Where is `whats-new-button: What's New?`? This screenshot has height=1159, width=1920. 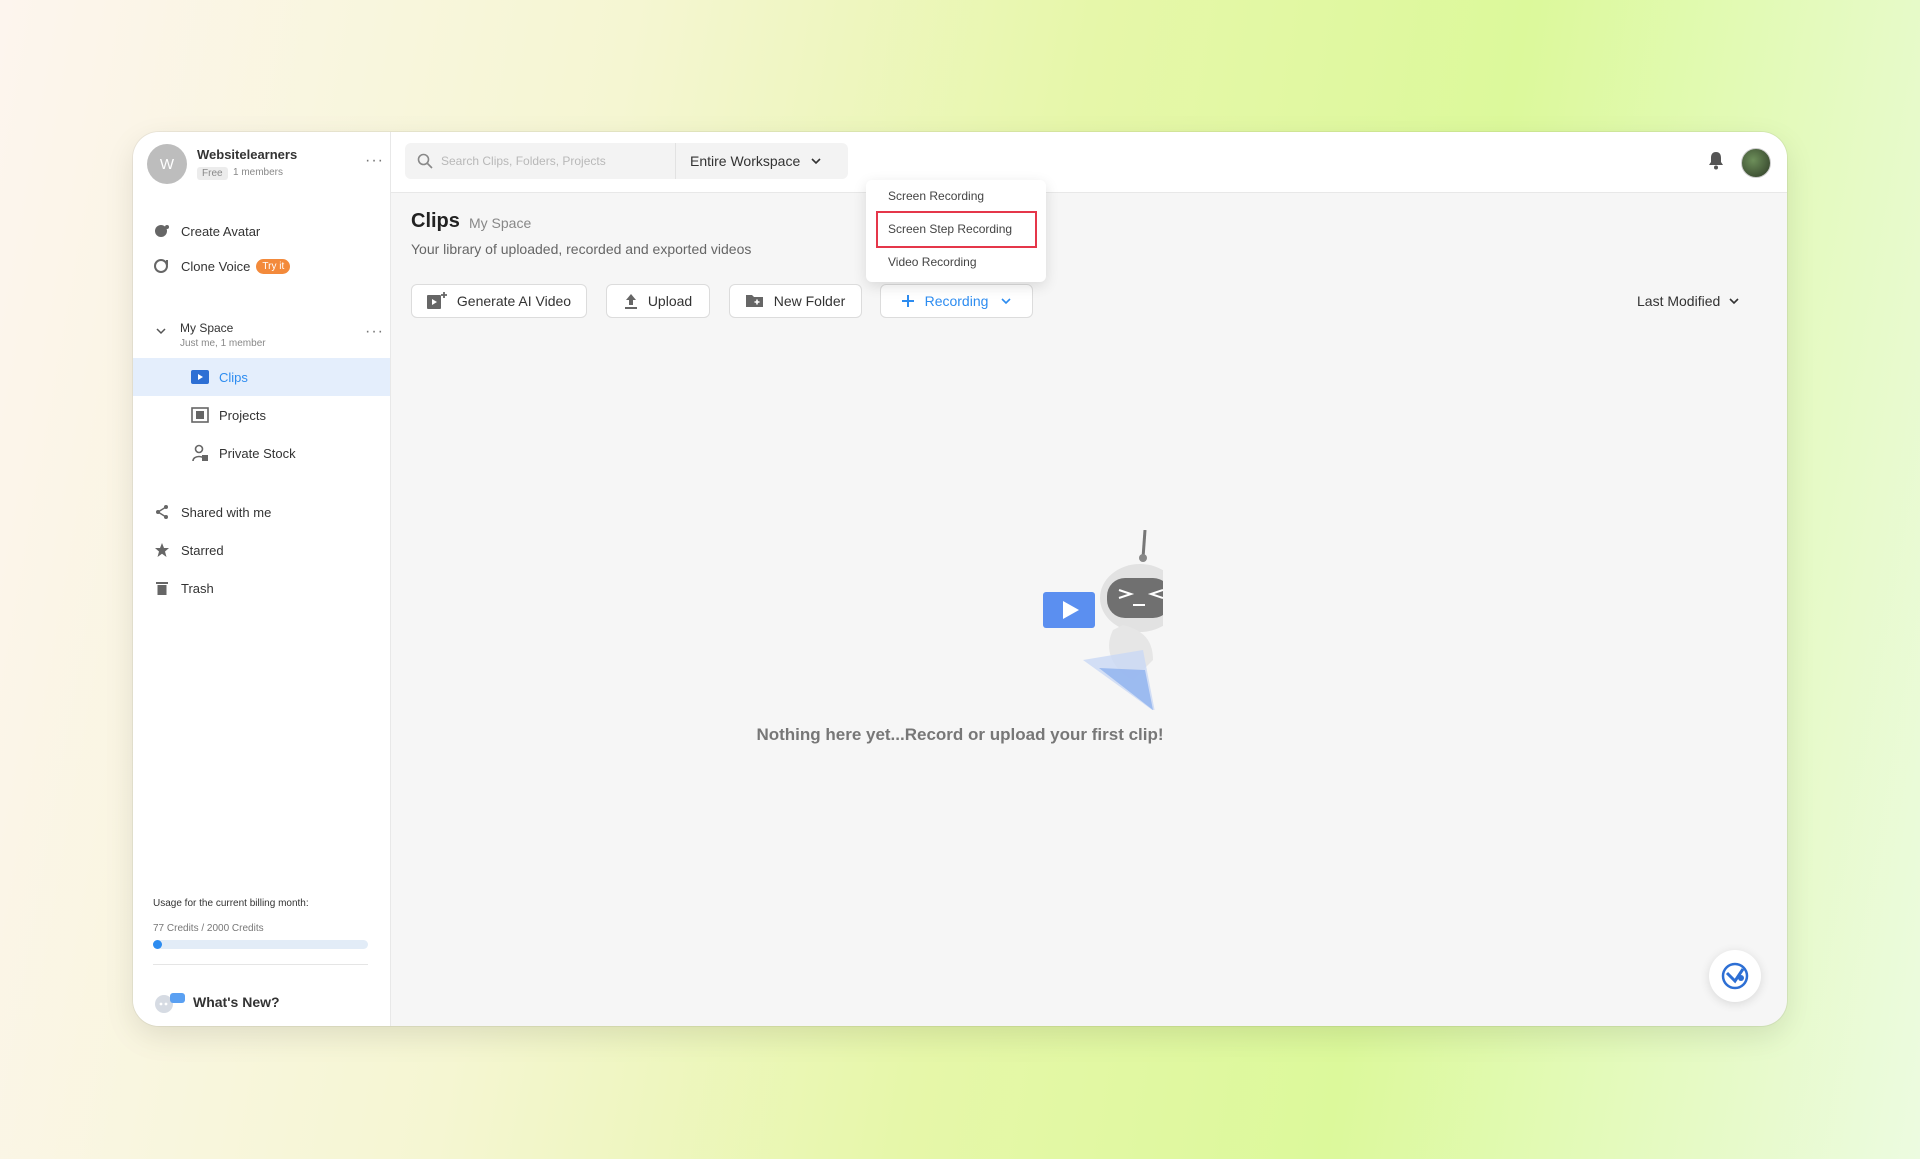
whats-new-button: What's New? is located at coordinates (216, 1002).